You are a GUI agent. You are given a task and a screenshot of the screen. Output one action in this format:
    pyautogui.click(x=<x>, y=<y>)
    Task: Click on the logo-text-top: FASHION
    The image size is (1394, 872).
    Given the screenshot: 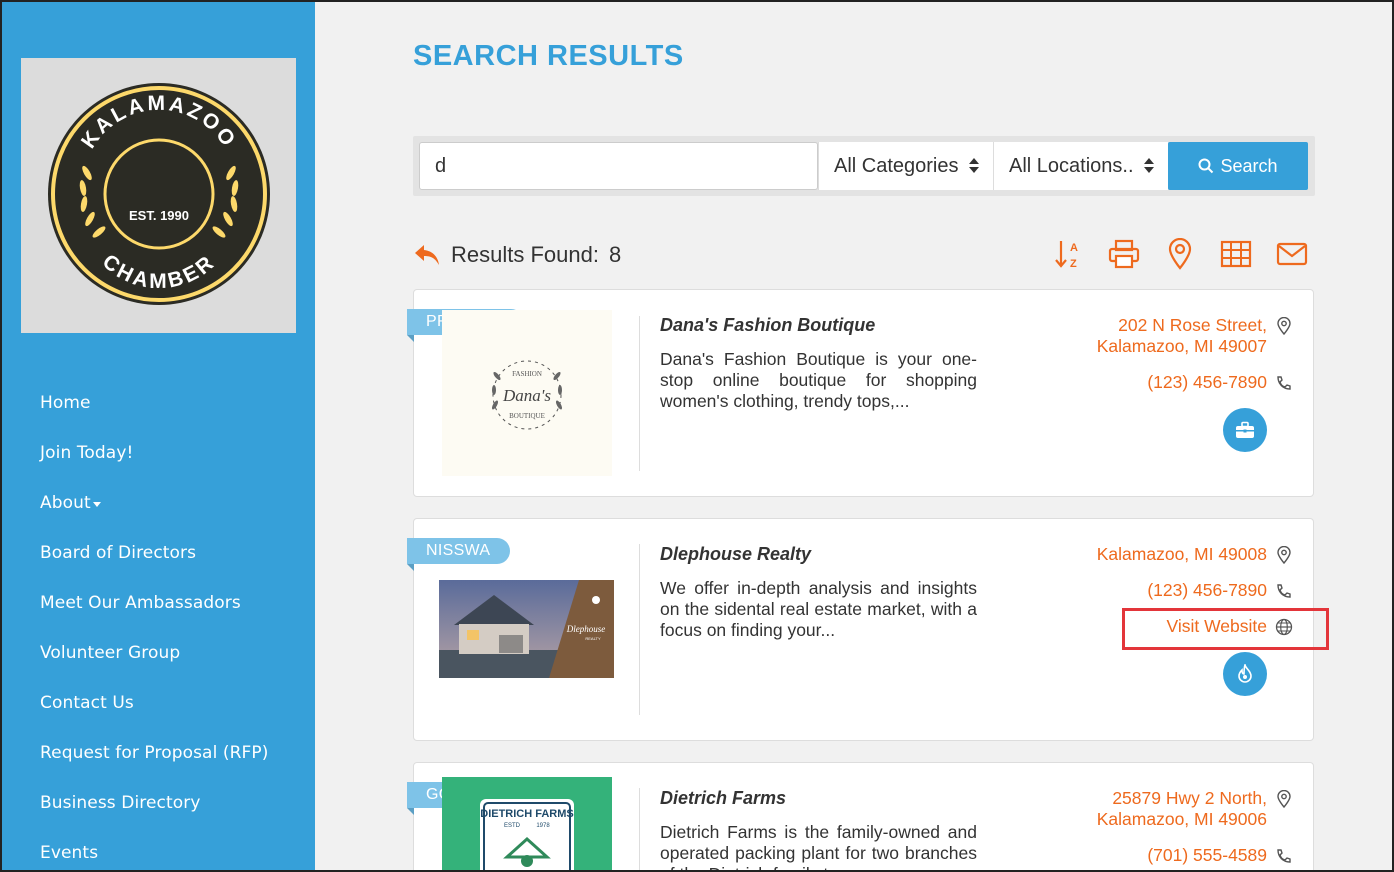 What is the action you would take?
    pyautogui.click(x=527, y=374)
    